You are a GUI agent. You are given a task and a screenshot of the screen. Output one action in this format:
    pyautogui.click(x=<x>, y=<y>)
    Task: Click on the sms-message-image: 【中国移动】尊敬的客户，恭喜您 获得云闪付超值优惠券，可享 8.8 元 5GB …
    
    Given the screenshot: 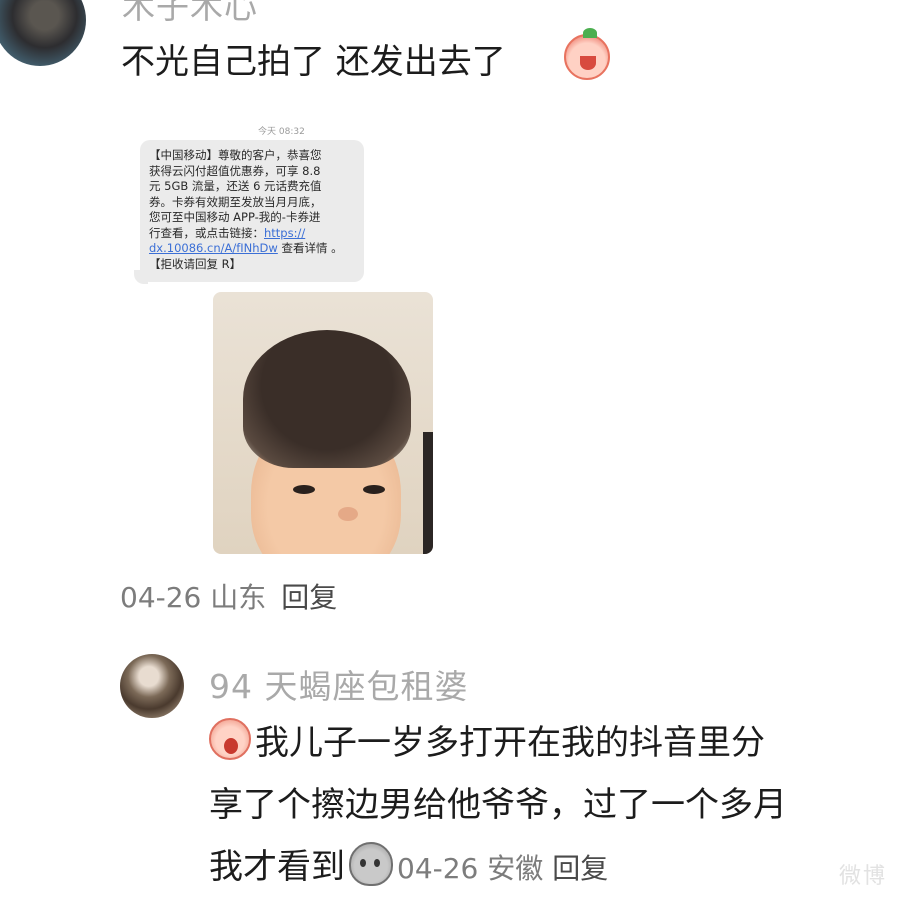 What is the action you would take?
    pyautogui.click(x=252, y=211)
    